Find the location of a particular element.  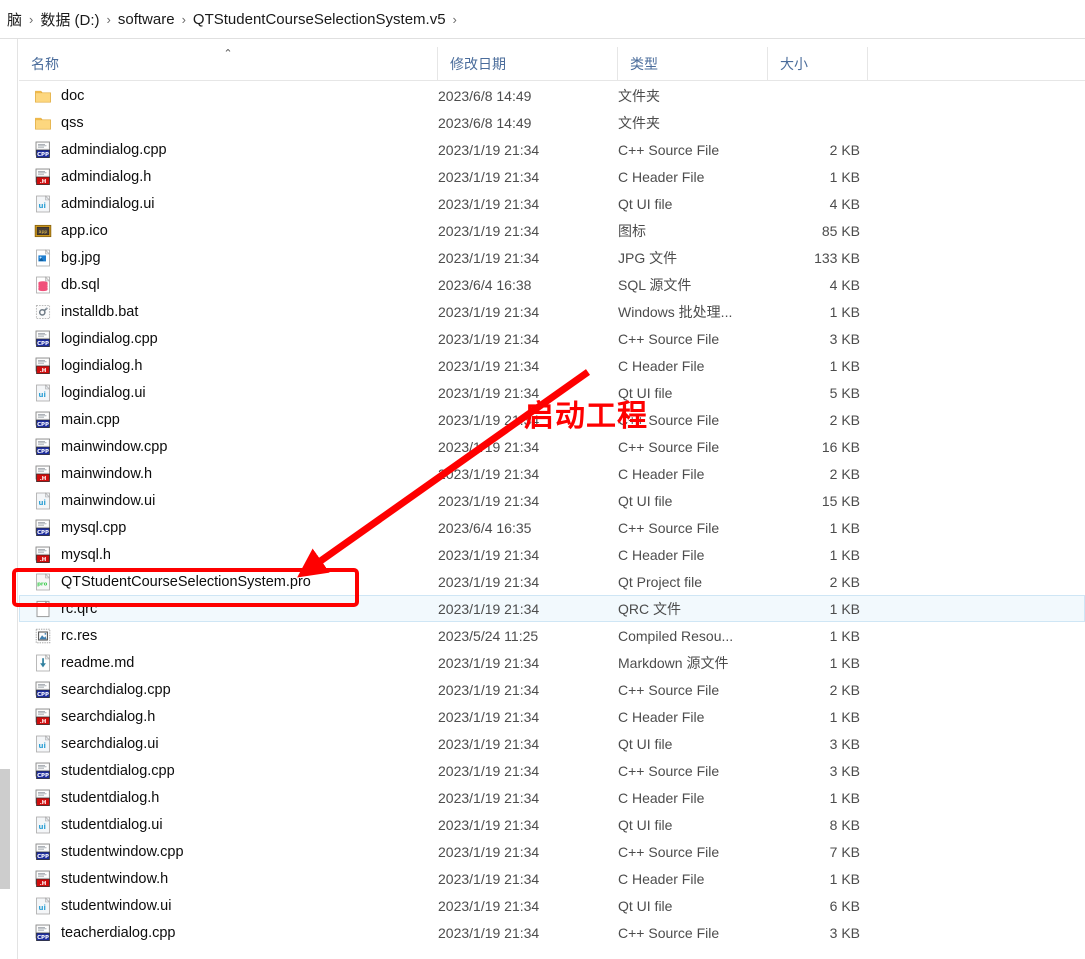

file-name-cell: db.sql is located at coordinates (229, 284).